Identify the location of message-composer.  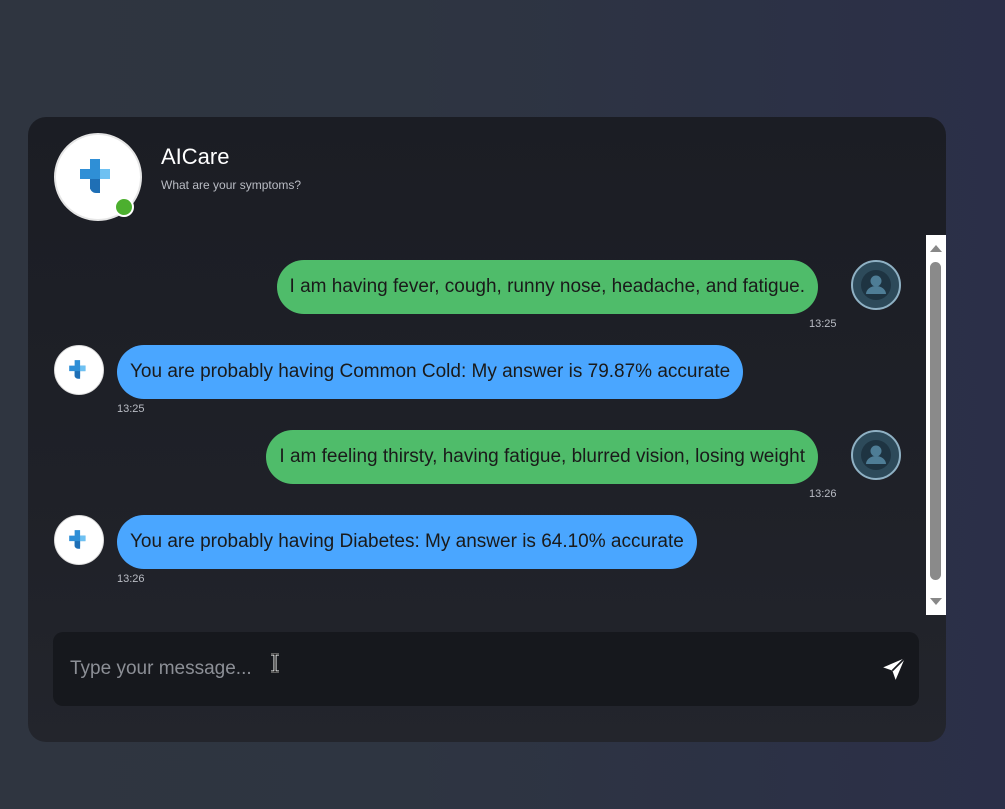
(486, 669).